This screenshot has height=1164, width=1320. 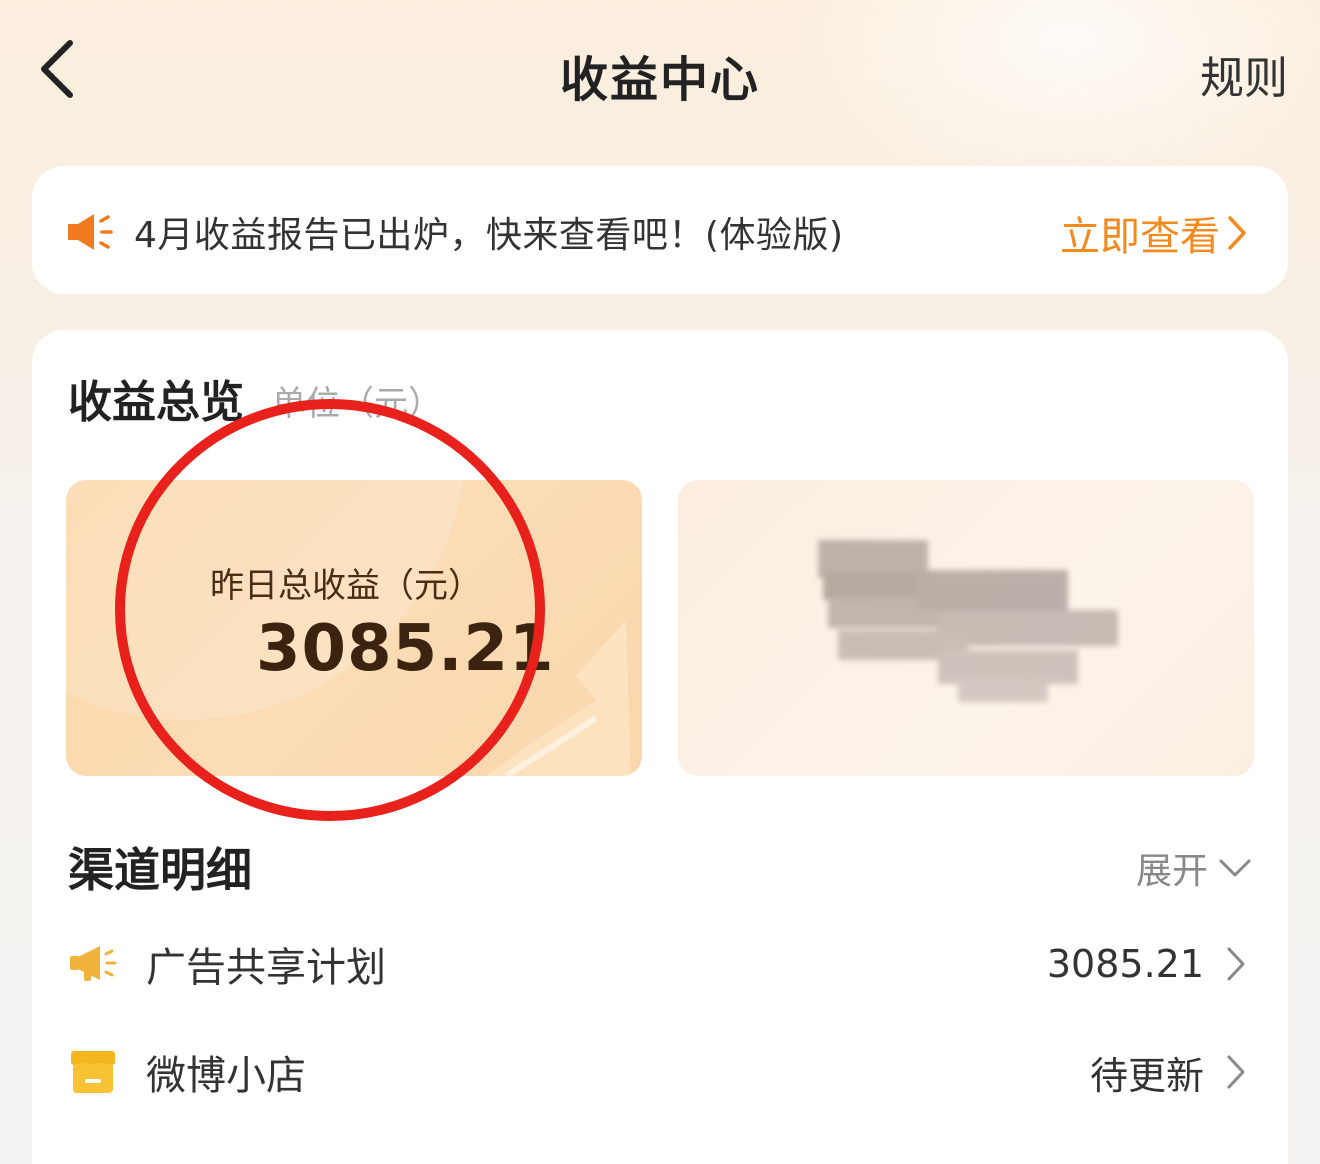 I want to click on channel-row-label: 广告共享计划, so click(x=266, y=968).